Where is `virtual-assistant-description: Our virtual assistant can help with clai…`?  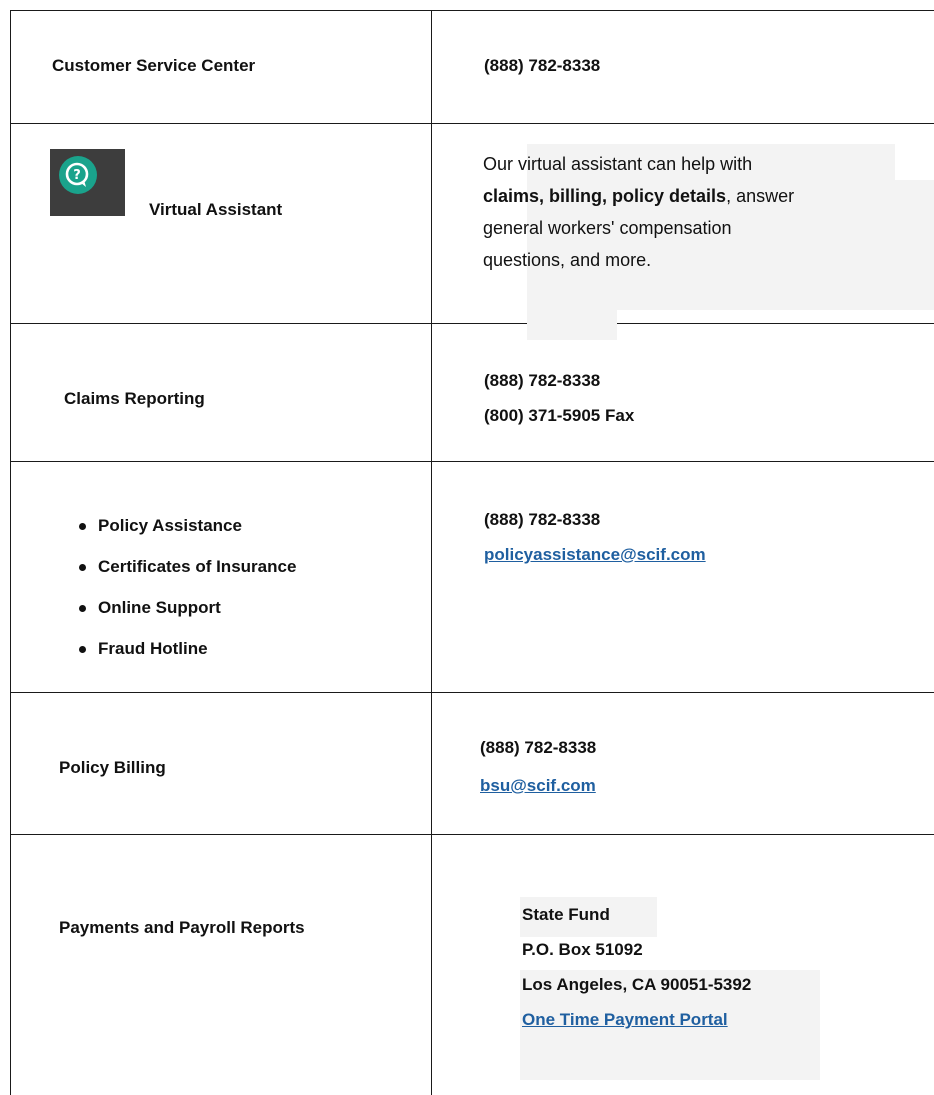 virtual-assistant-description: Our virtual assistant can help with clai… is located at coordinates (703, 212).